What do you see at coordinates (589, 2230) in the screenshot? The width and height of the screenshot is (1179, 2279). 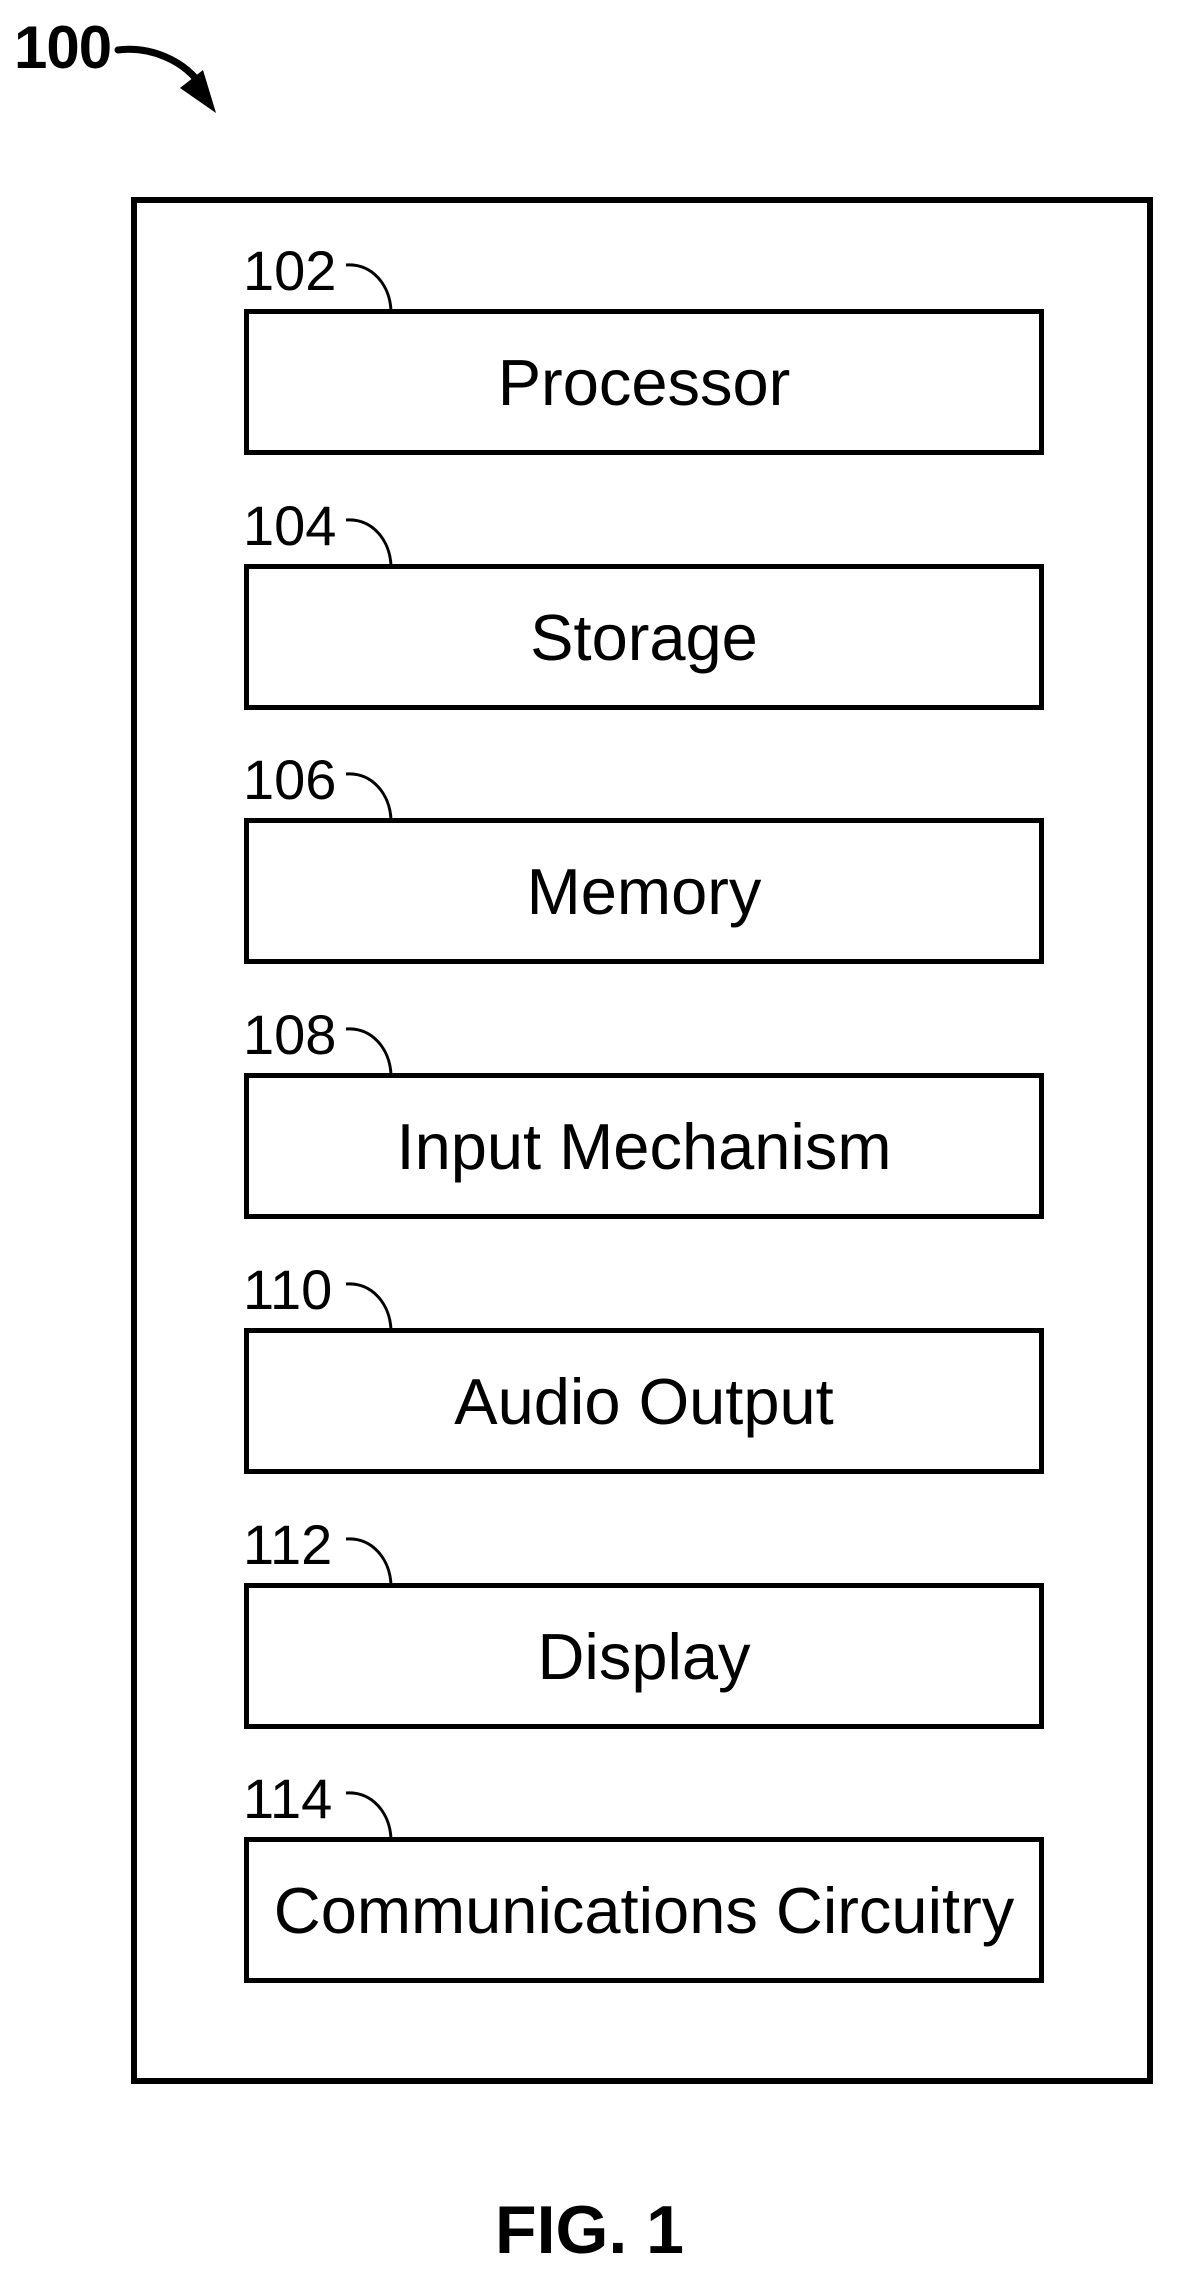 I see `figure-caption: FIG. 1` at bounding box center [589, 2230].